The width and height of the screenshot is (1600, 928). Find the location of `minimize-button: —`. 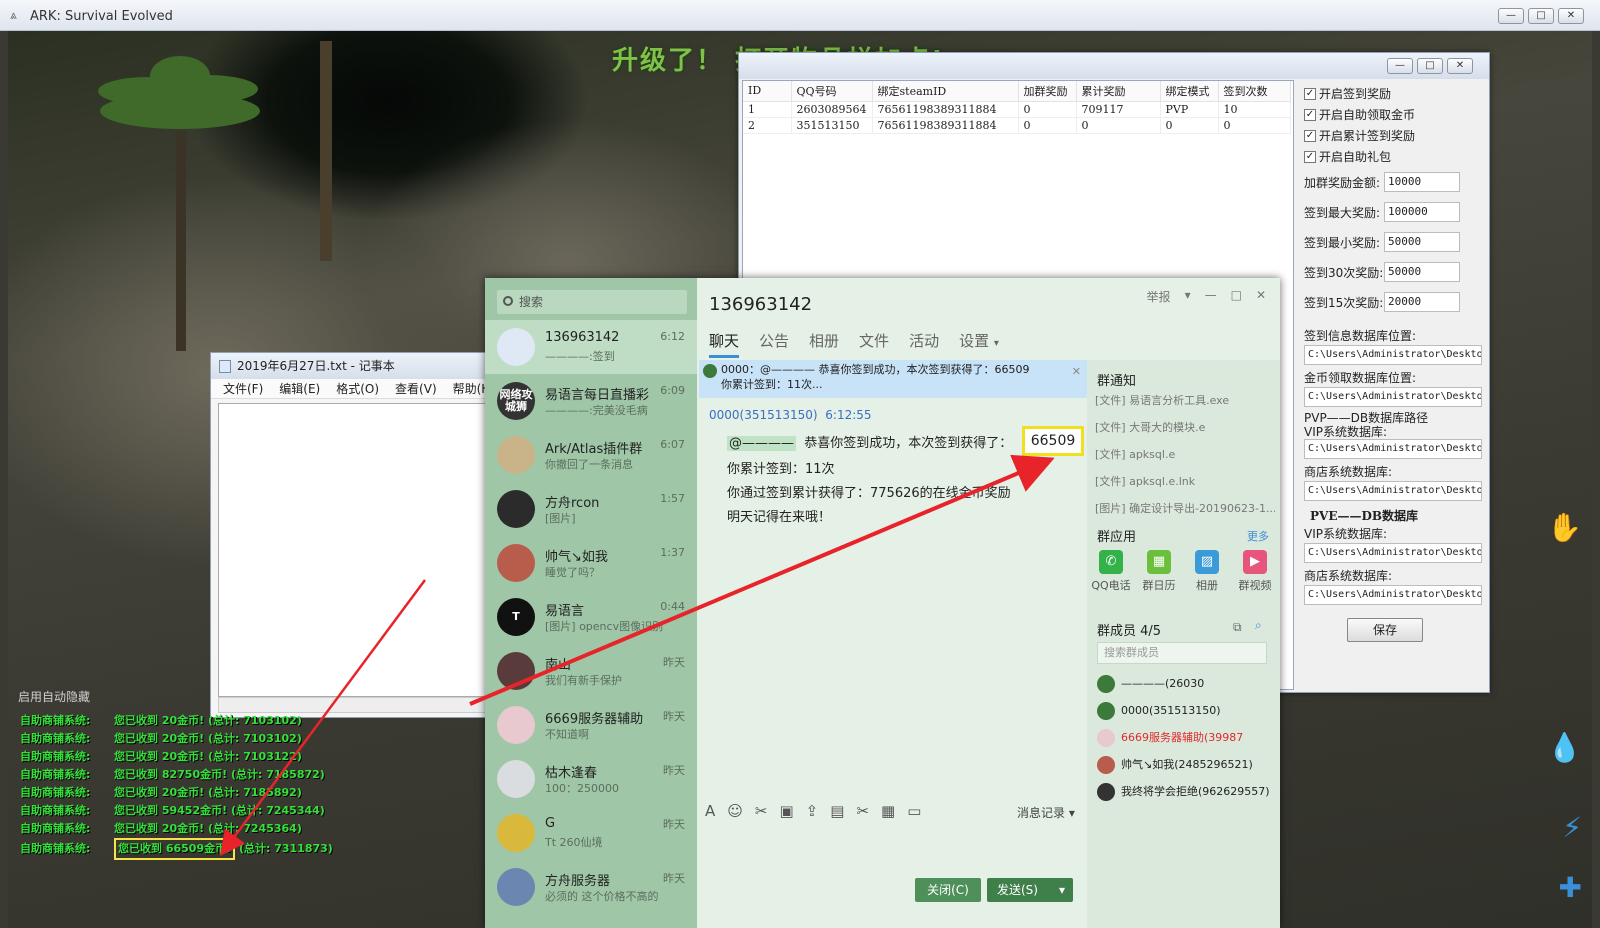

minimize-button: — is located at coordinates (1211, 296).